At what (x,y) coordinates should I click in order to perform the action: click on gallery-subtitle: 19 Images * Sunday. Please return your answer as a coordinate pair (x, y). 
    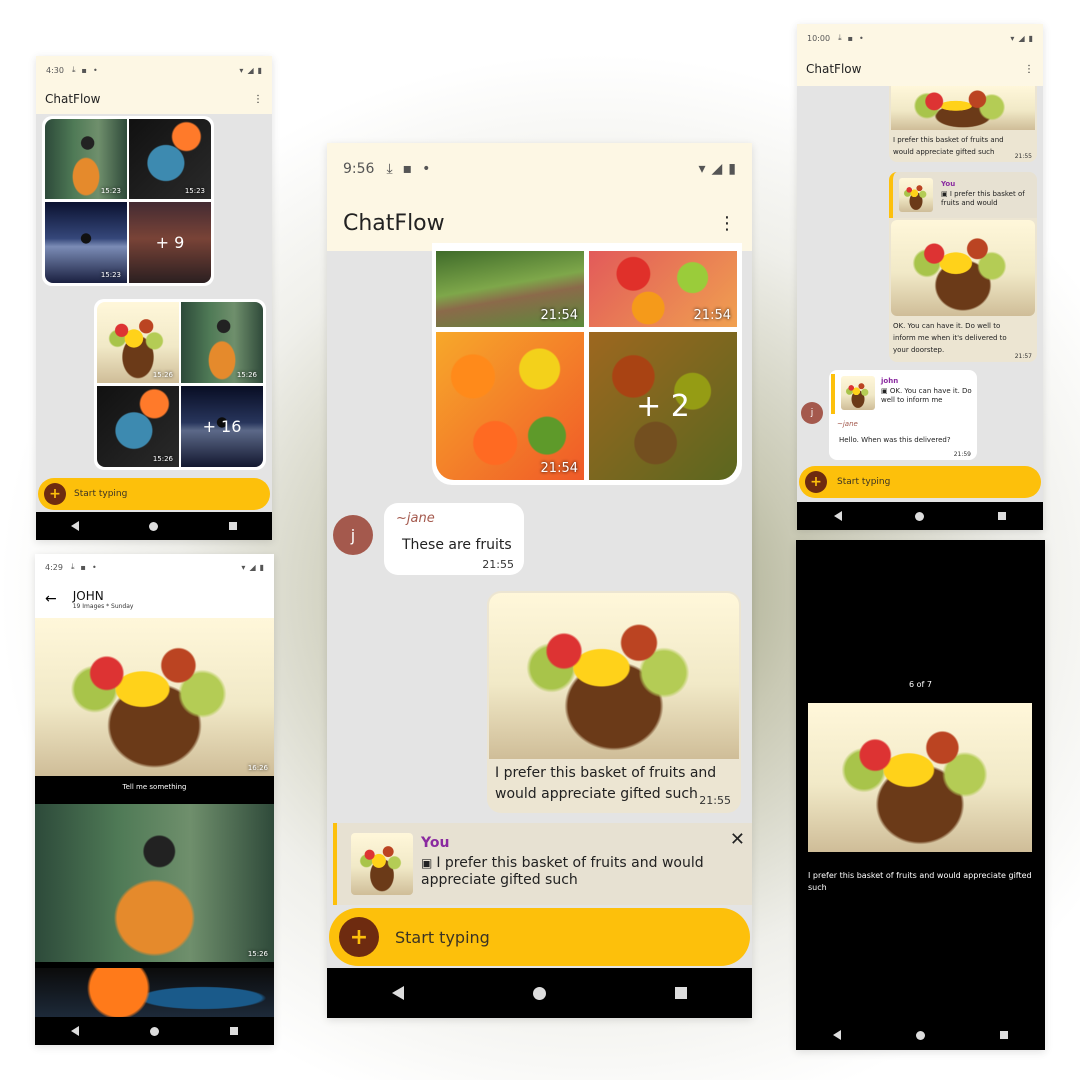
    Looking at the image, I should click on (103, 606).